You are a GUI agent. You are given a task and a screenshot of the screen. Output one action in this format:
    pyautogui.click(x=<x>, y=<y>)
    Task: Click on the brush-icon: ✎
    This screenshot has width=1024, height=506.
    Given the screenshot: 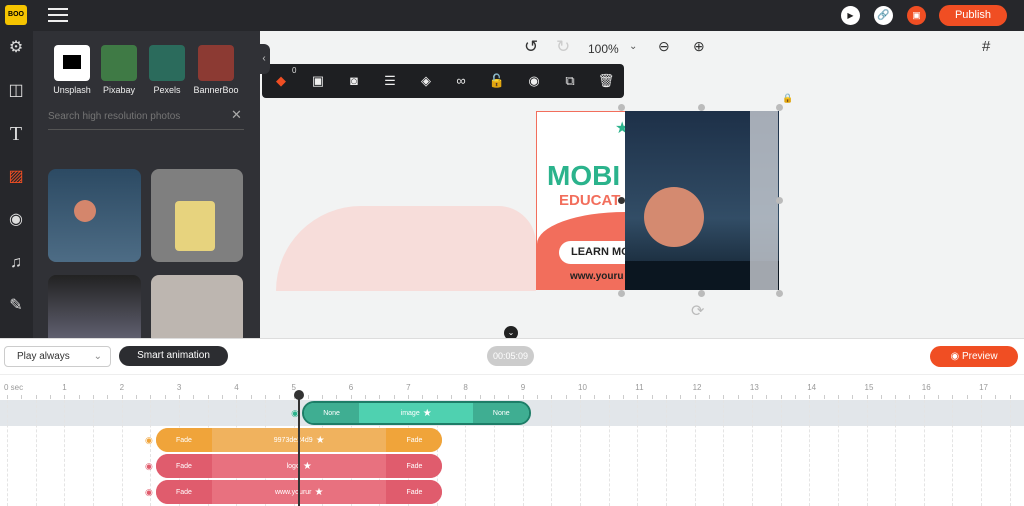 What is the action you would take?
    pyautogui.click(x=16, y=306)
    